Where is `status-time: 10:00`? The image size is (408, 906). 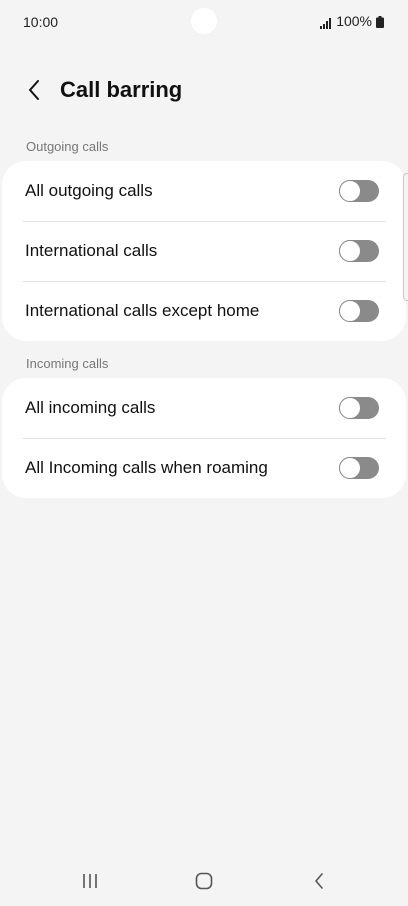 status-time: 10:00 is located at coordinates (41, 22).